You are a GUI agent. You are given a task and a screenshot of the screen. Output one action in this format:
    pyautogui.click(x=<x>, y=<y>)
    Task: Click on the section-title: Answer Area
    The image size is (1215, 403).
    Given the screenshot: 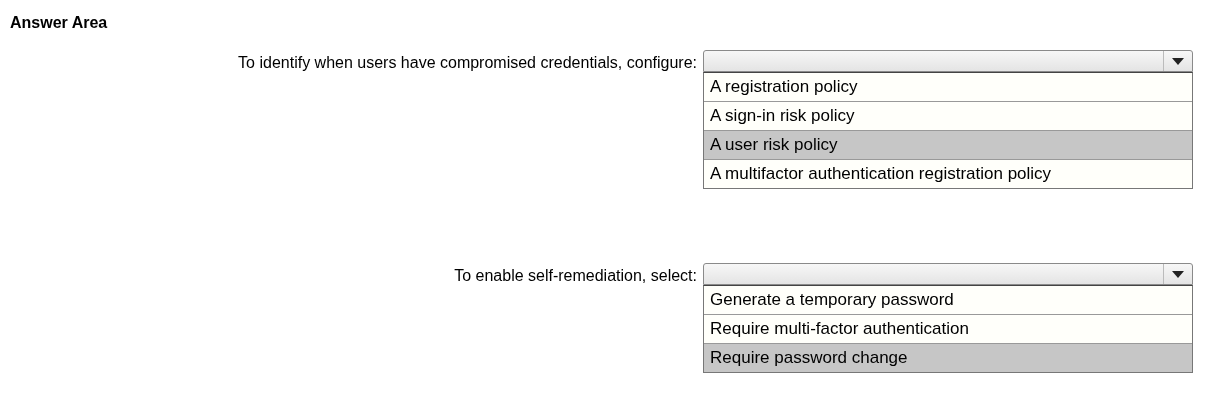 What is the action you would take?
    pyautogui.click(x=59, y=23)
    